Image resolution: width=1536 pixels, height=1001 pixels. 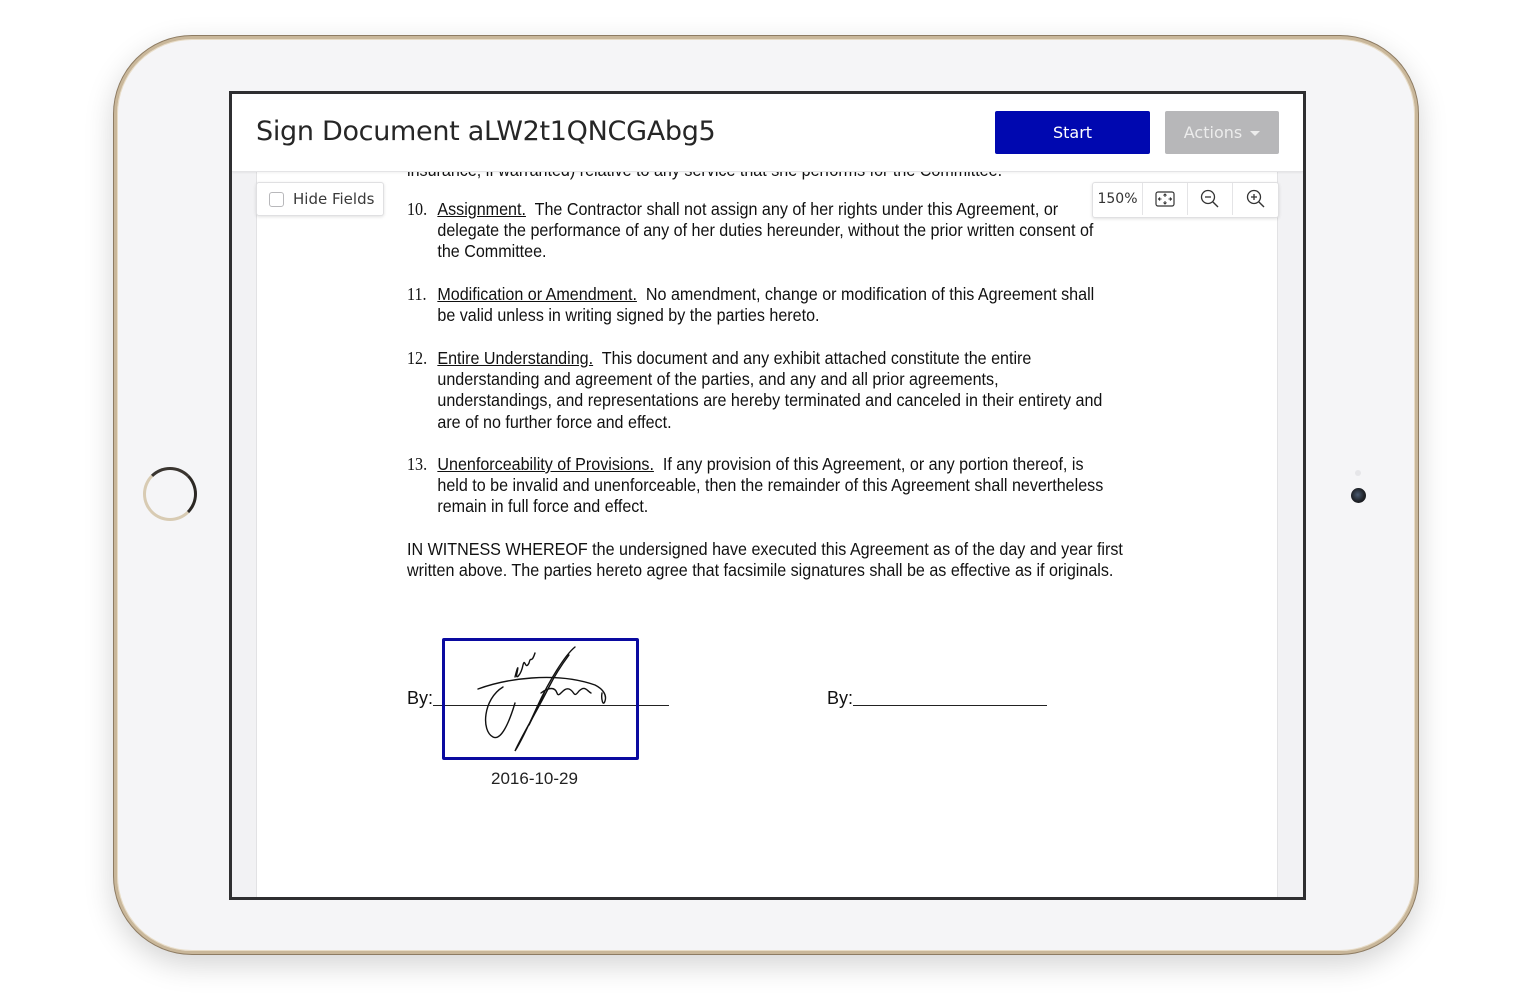 I want to click on home-button, so click(x=170, y=494).